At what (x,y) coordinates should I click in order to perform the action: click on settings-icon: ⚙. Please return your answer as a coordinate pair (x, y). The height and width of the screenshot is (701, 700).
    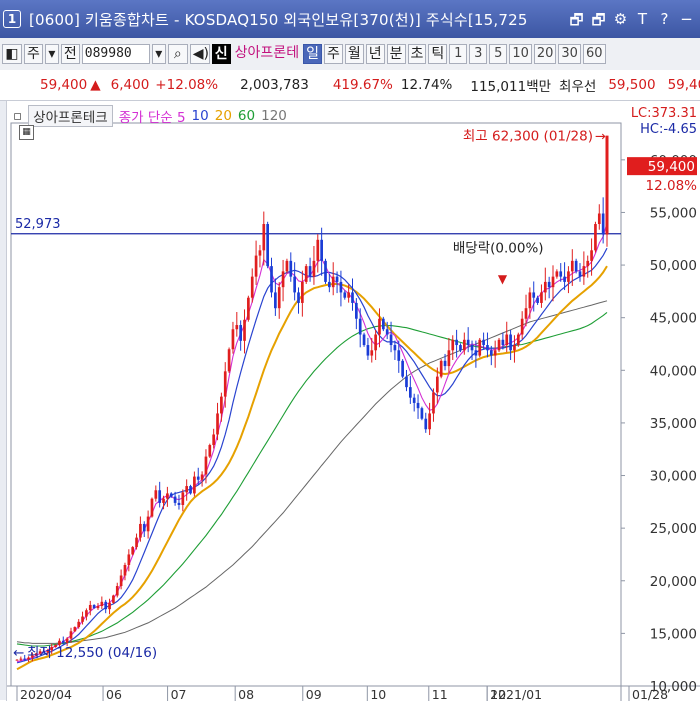
    Looking at the image, I should click on (620, 22).